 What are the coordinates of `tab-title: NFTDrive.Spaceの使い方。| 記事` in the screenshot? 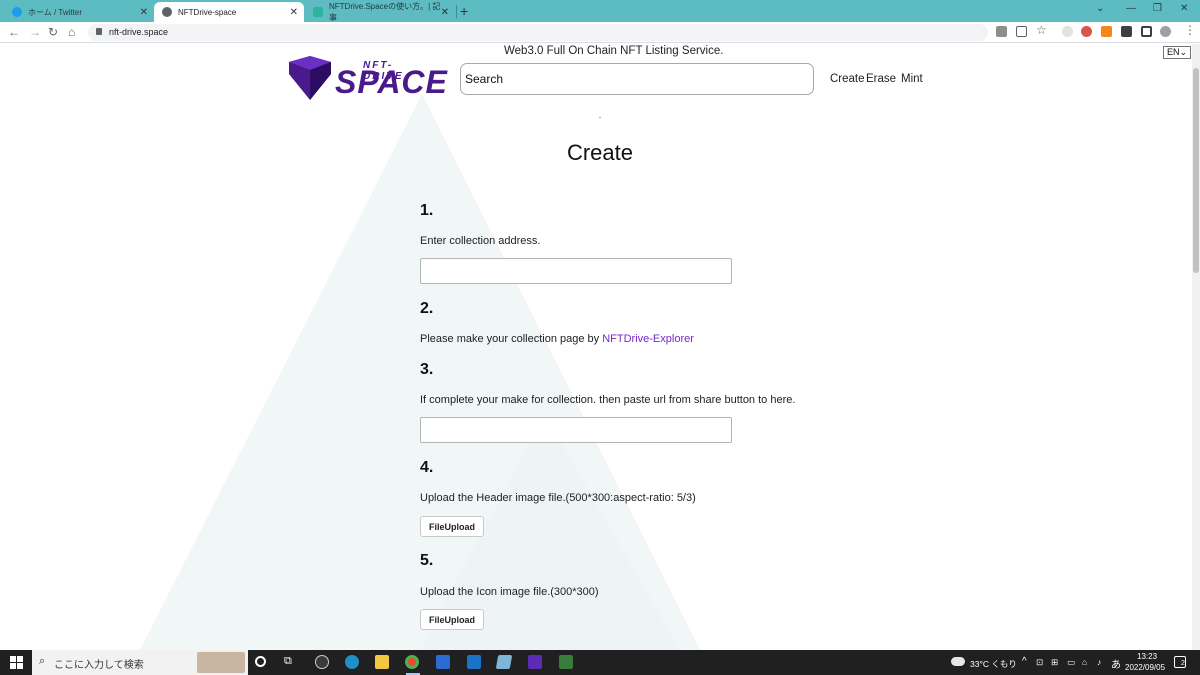 It's located at (385, 12).